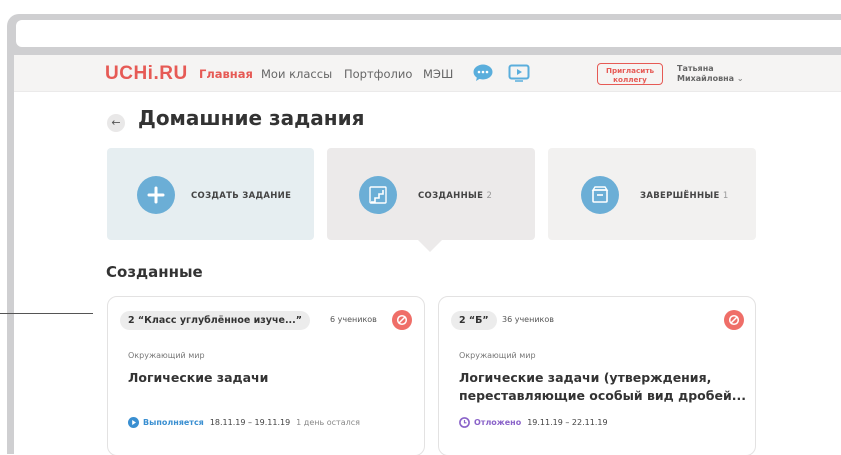 This screenshot has height=455, width=841. What do you see at coordinates (226, 74) in the screenshot?
I see `nav-link-home: Главная` at bounding box center [226, 74].